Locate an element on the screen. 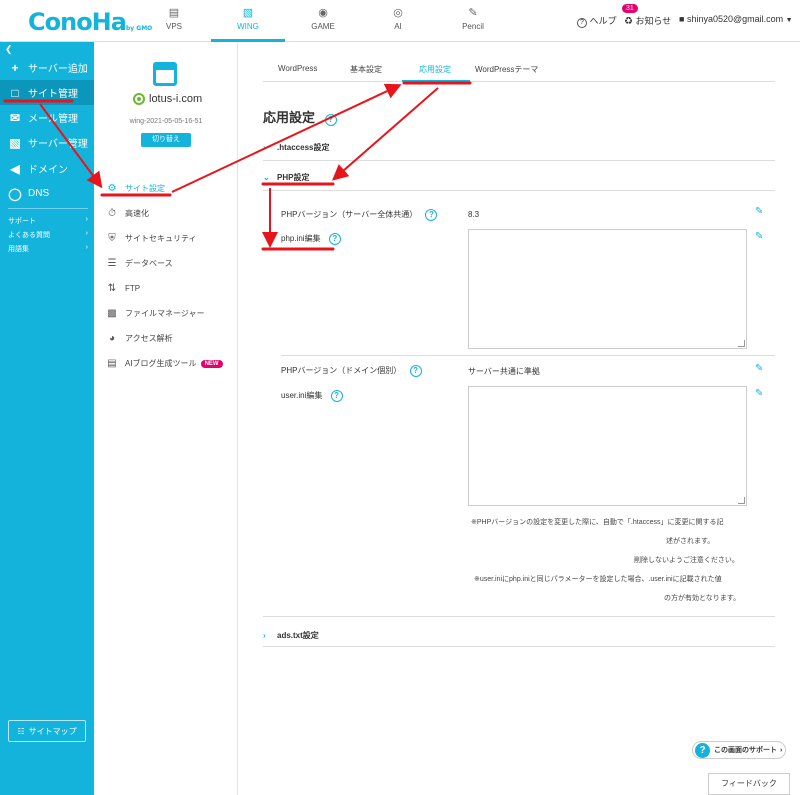 Image resolution: width=800 pixels, height=795 pixels. nav-tab-vps: ▤ VPS is located at coordinates (174, 21).